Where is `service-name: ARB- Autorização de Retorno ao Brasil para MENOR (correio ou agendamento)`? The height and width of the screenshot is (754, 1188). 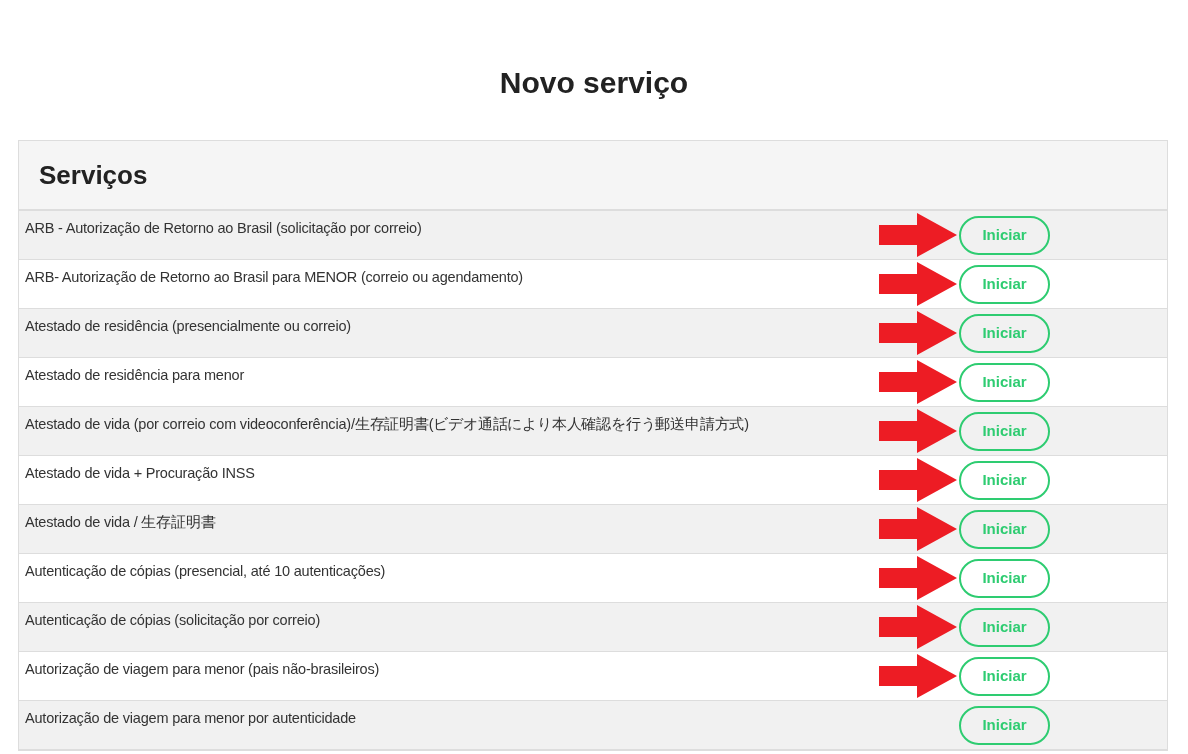 service-name: ARB- Autorização de Retorno ao Brasil para MENOR (correio ou agendamento) is located at coordinates (274, 277).